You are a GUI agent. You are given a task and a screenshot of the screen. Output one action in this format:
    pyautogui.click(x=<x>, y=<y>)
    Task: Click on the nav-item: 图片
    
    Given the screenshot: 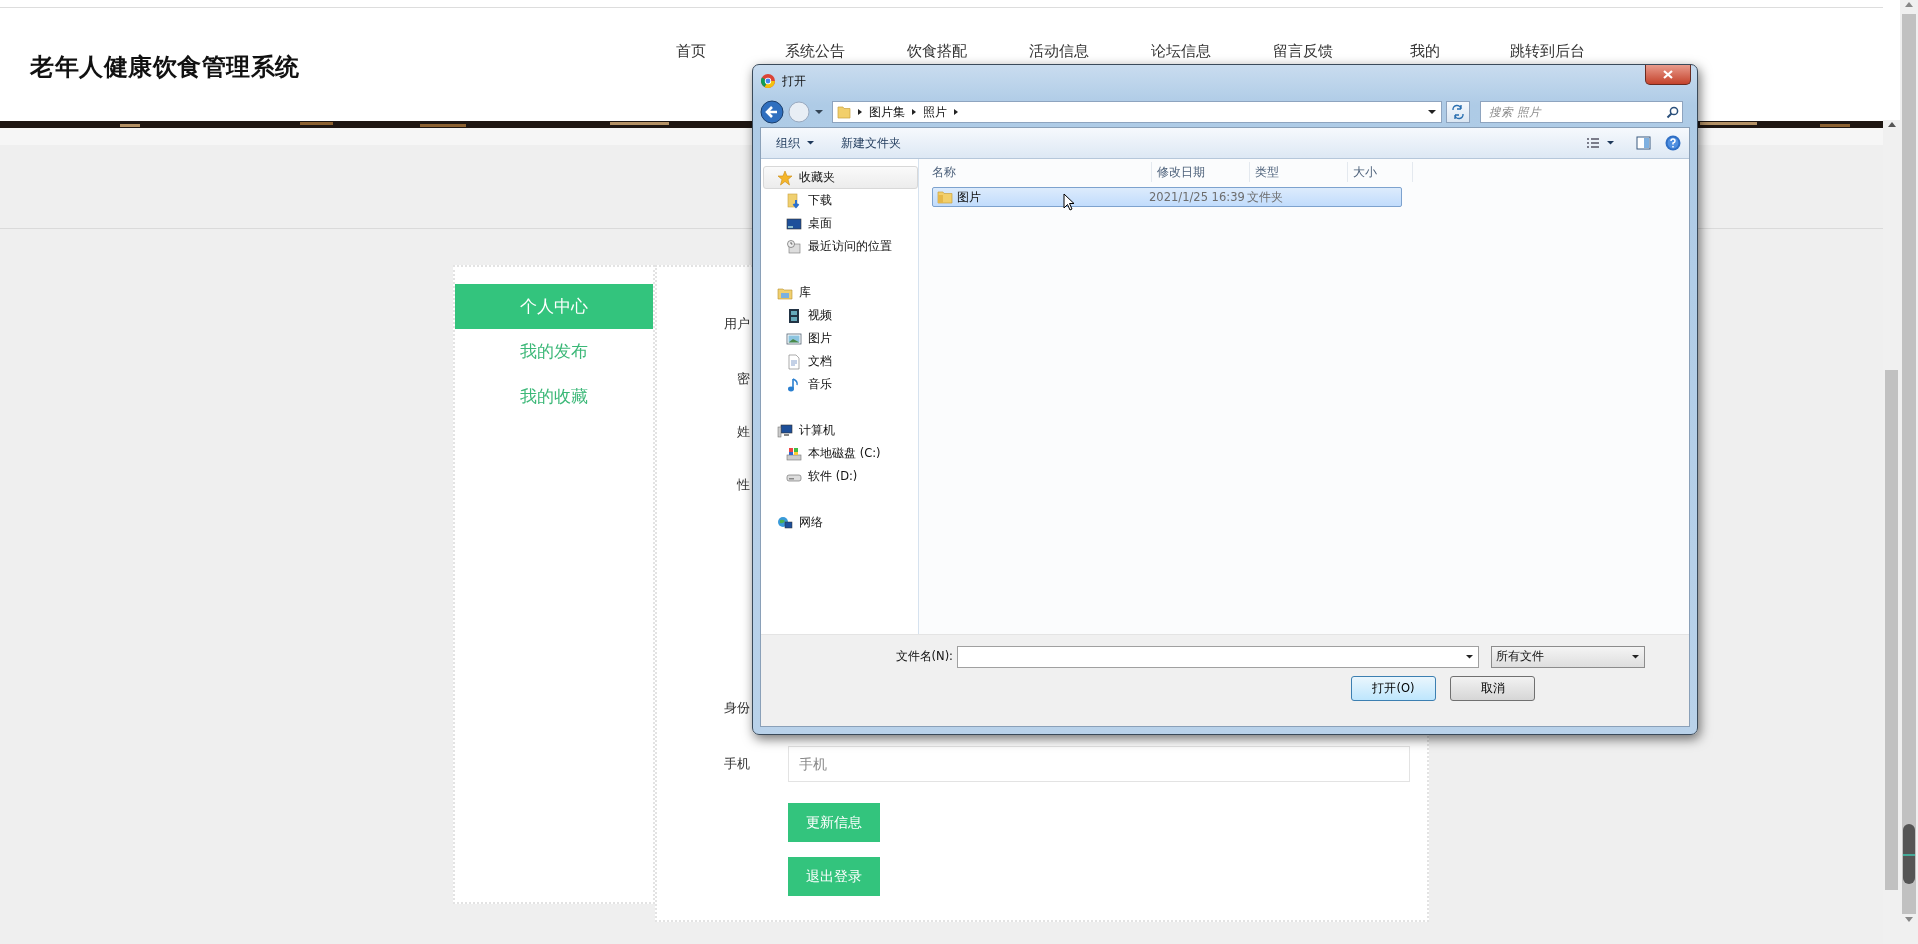 What is the action you would take?
    pyautogui.click(x=839, y=338)
    